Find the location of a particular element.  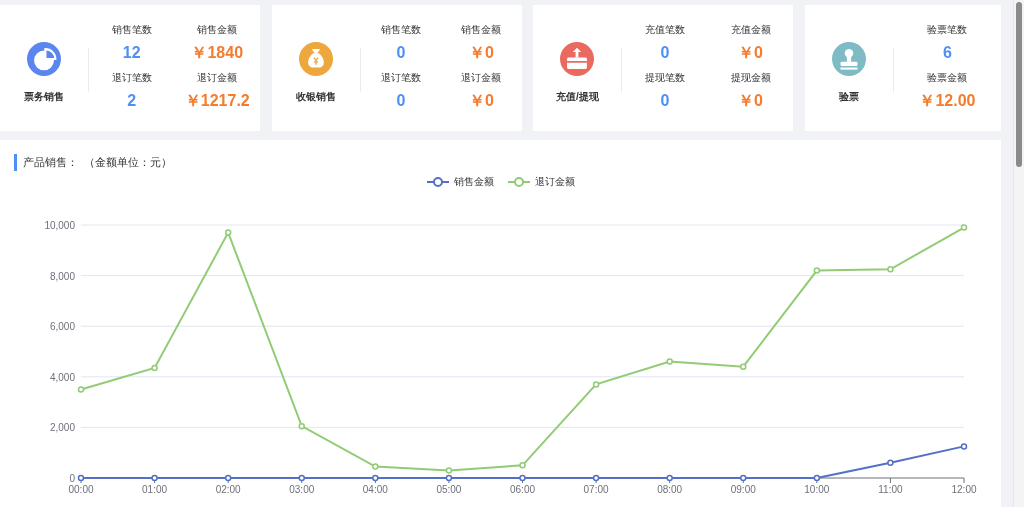

card-title: 收银销售 is located at coordinates (315, 97).